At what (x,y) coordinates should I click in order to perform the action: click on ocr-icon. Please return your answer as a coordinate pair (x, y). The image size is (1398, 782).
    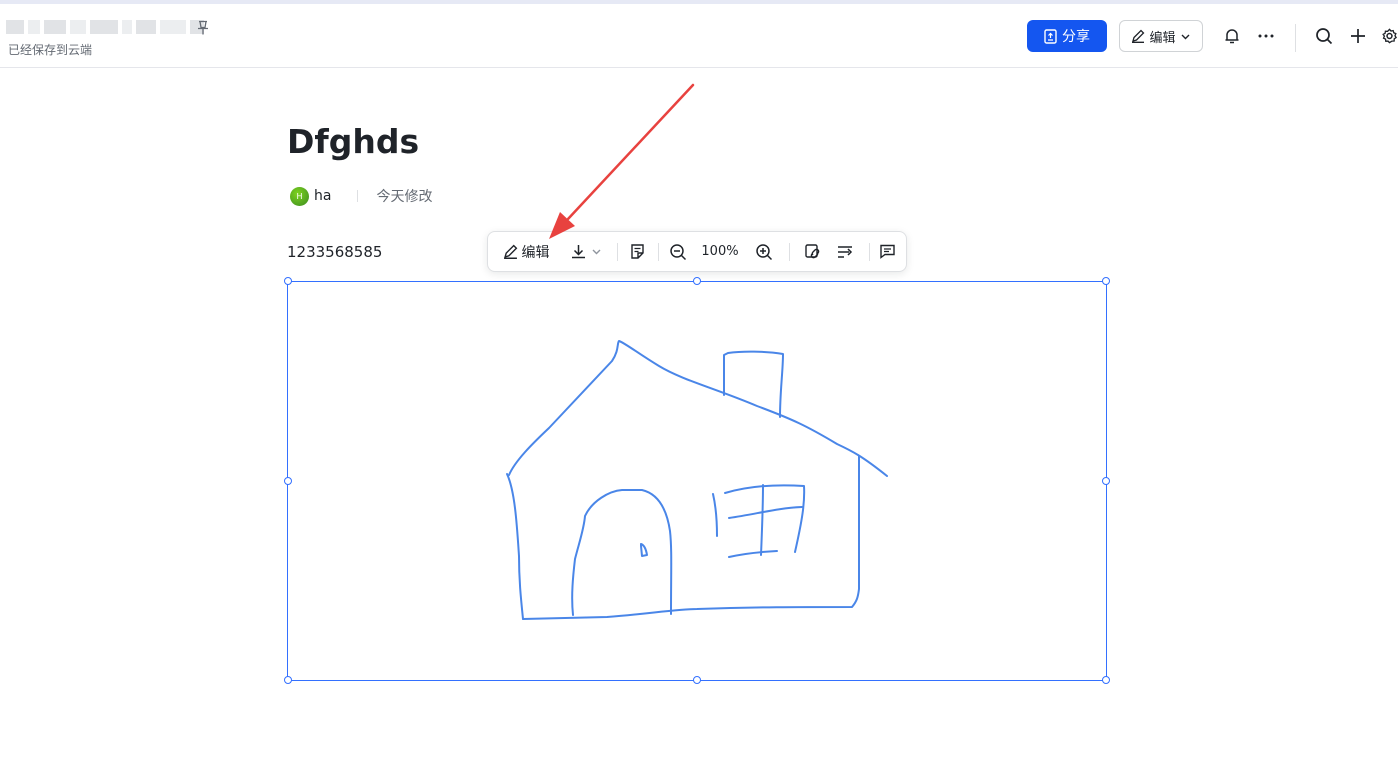
    Looking at the image, I should click on (637, 251).